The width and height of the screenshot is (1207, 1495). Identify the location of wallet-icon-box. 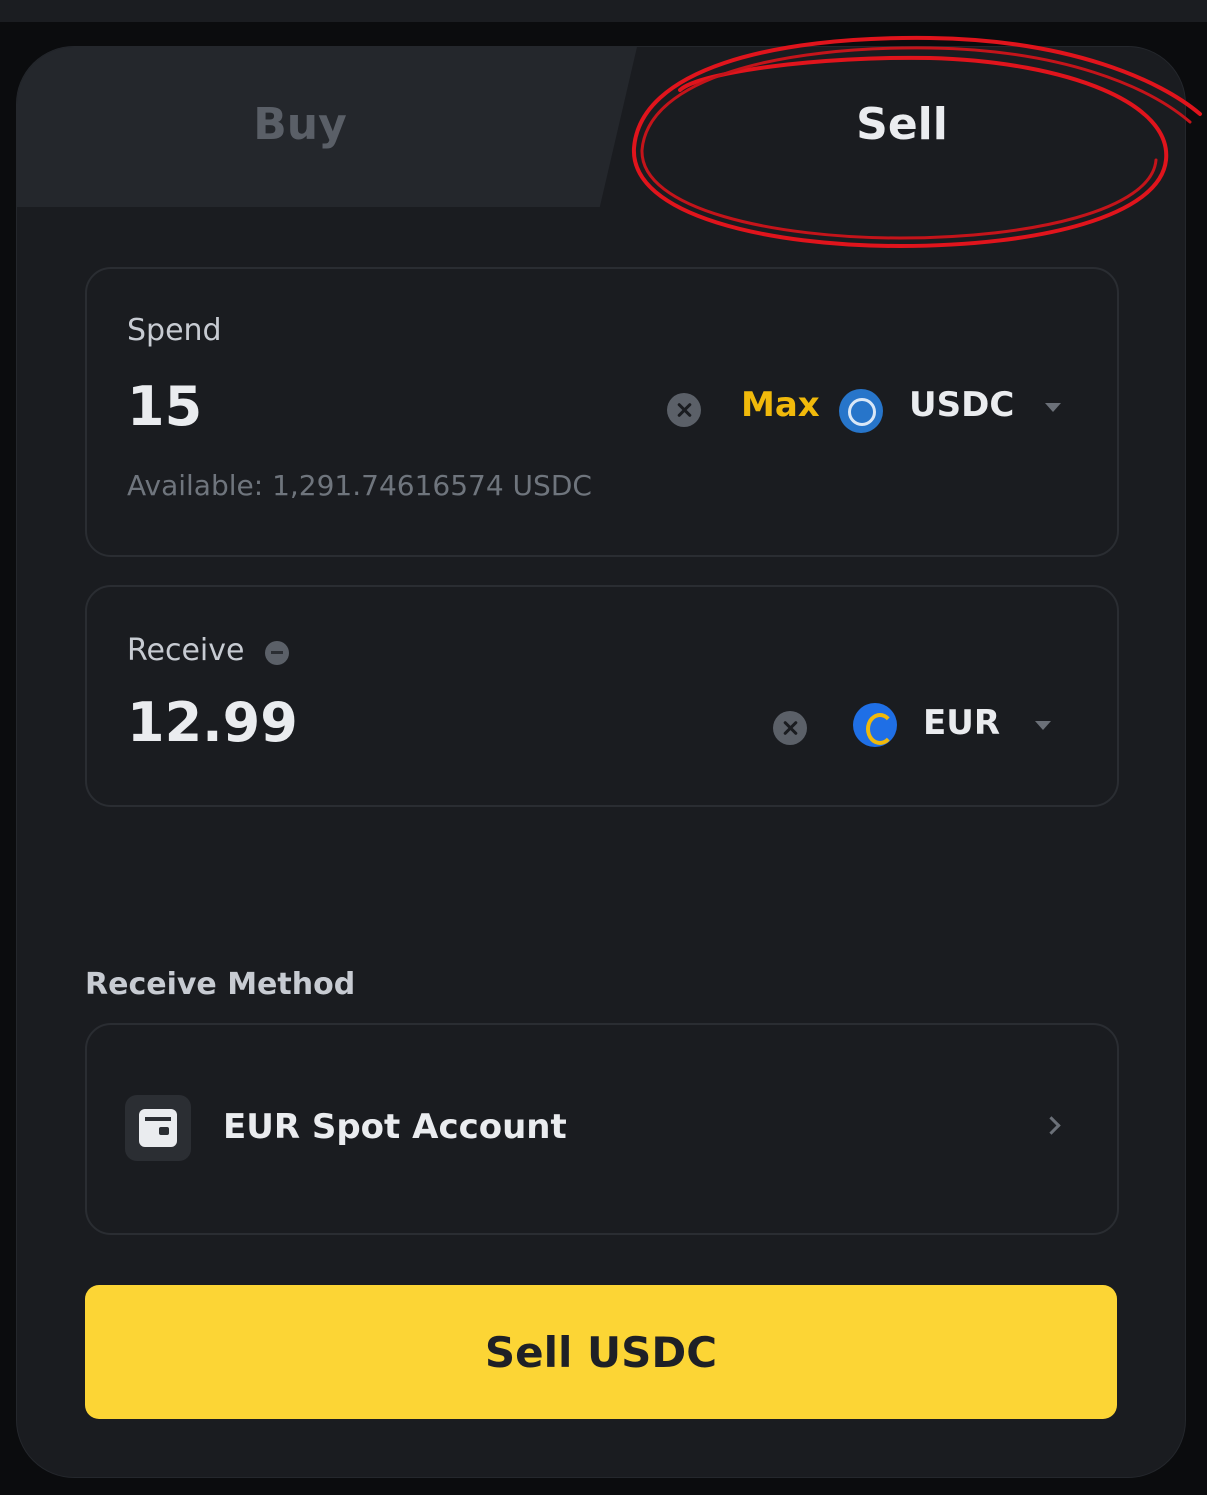
(158, 1128).